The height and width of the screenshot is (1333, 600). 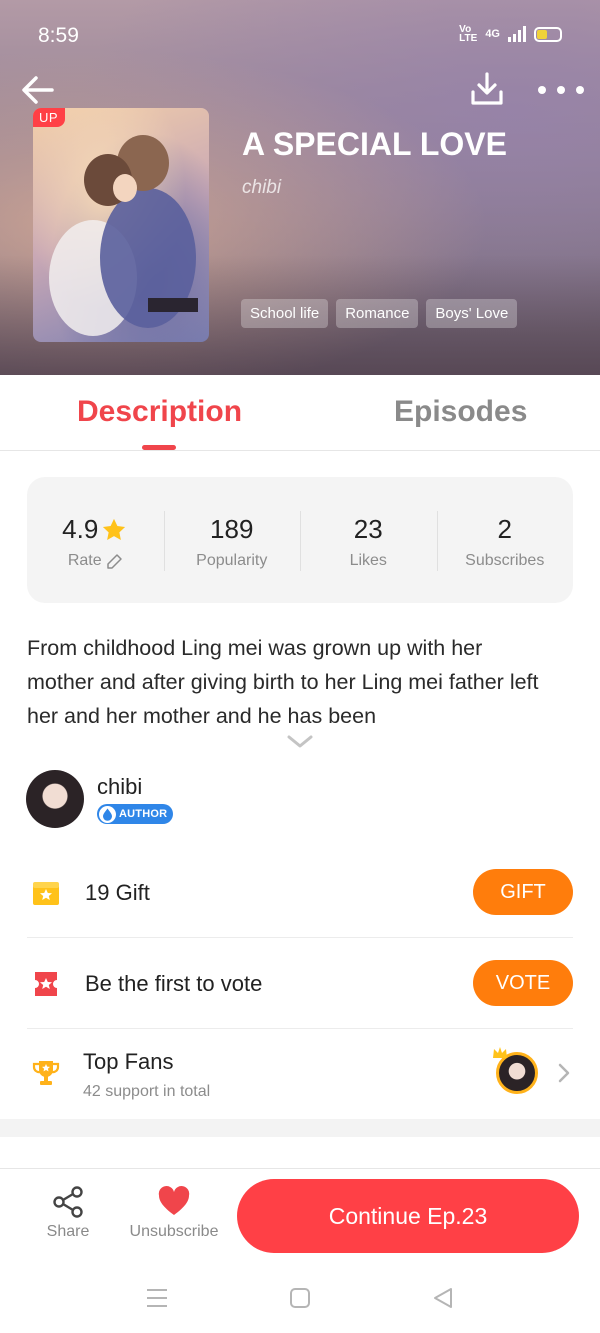 I want to click on subscribes-label: Subscribes, so click(x=505, y=560).